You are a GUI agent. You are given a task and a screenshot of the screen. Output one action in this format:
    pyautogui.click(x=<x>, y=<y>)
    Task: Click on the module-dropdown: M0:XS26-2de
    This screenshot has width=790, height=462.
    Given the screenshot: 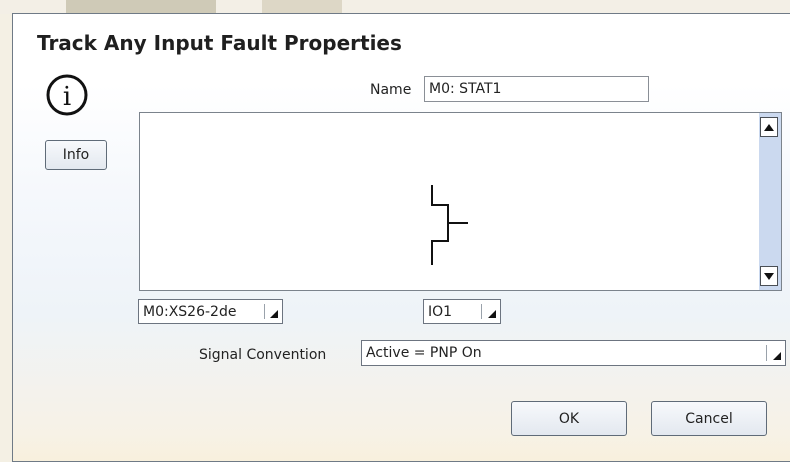 What is the action you would take?
    pyautogui.click(x=210, y=311)
    